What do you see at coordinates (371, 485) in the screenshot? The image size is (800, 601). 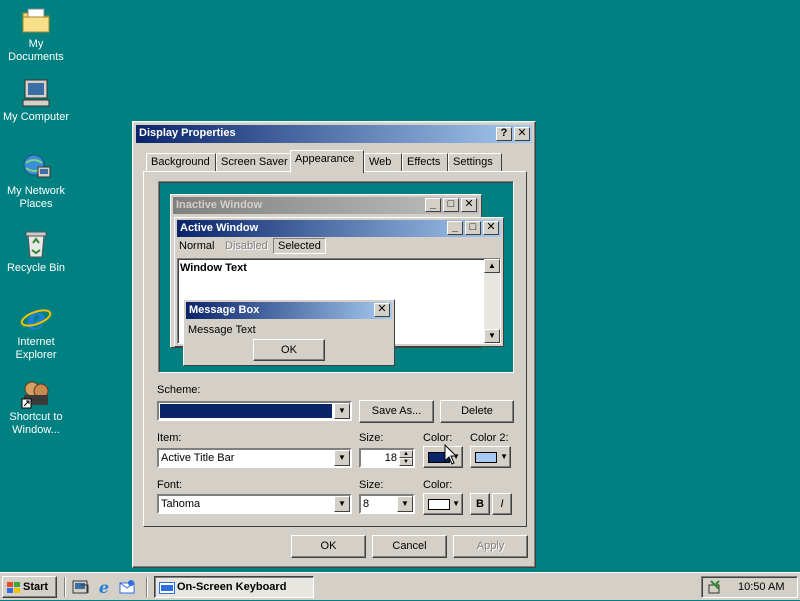 I see `font-size-label: Size:` at bounding box center [371, 485].